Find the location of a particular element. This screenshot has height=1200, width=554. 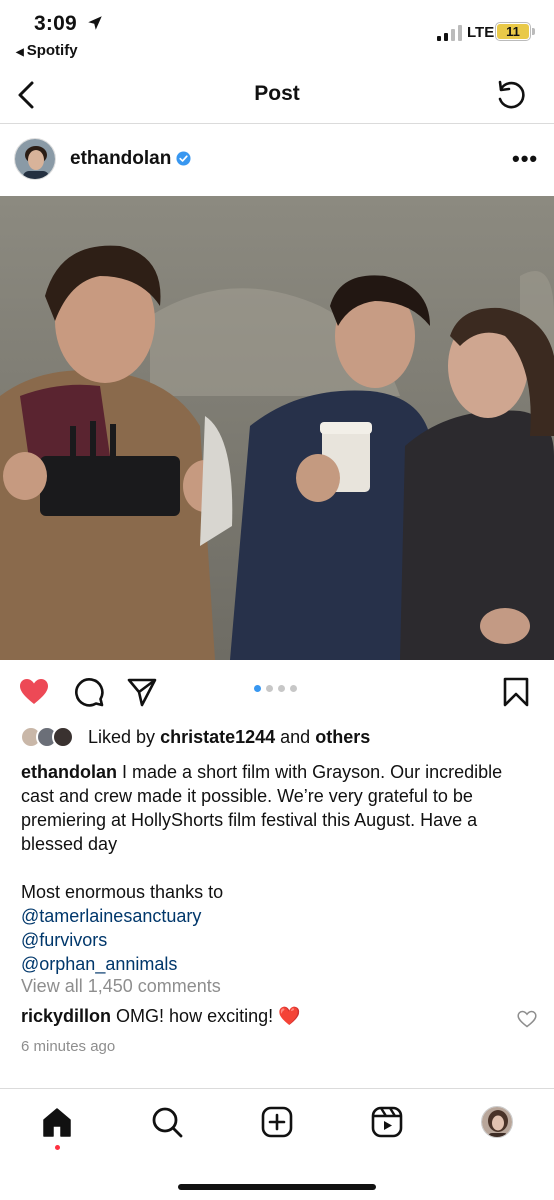

post-actions is located at coordinates (277, 691).